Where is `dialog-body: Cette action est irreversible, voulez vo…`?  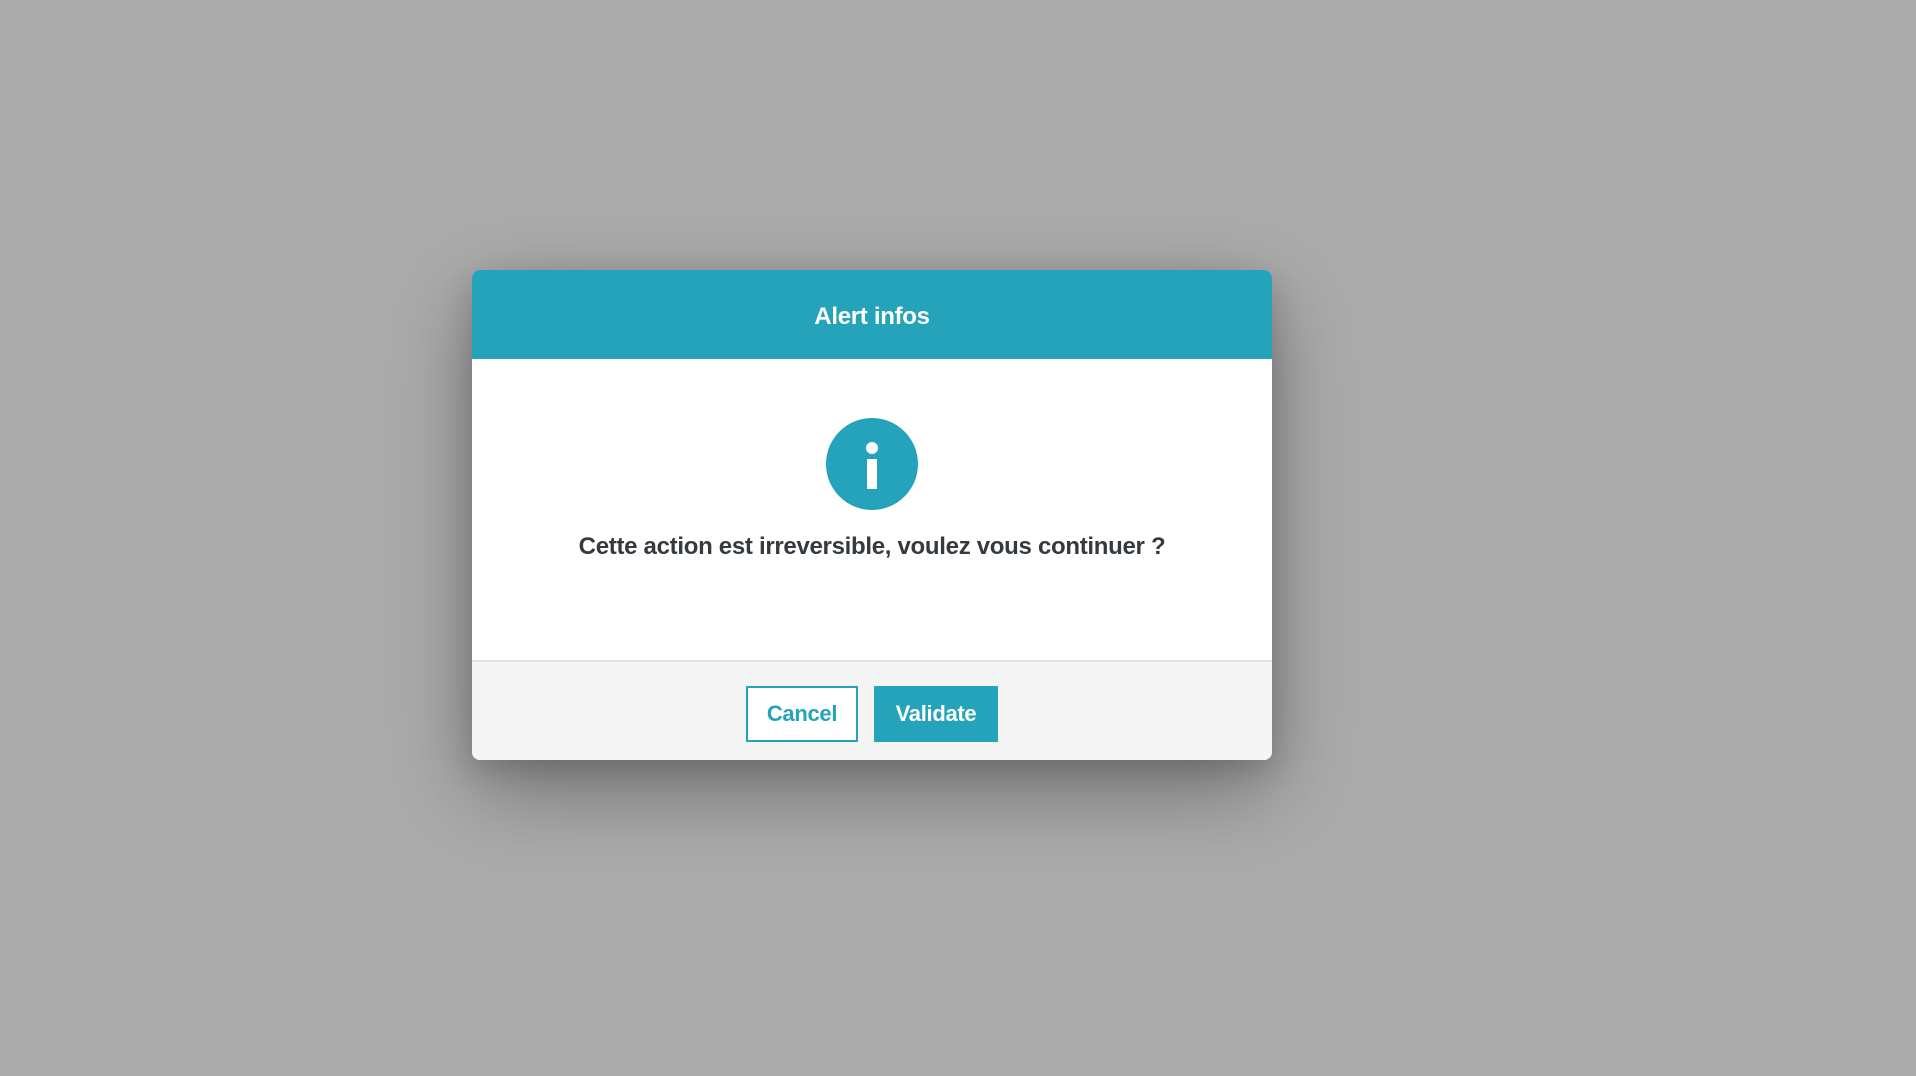
dialog-body: Cette action est irreversible, voulez vo… is located at coordinates (872, 509).